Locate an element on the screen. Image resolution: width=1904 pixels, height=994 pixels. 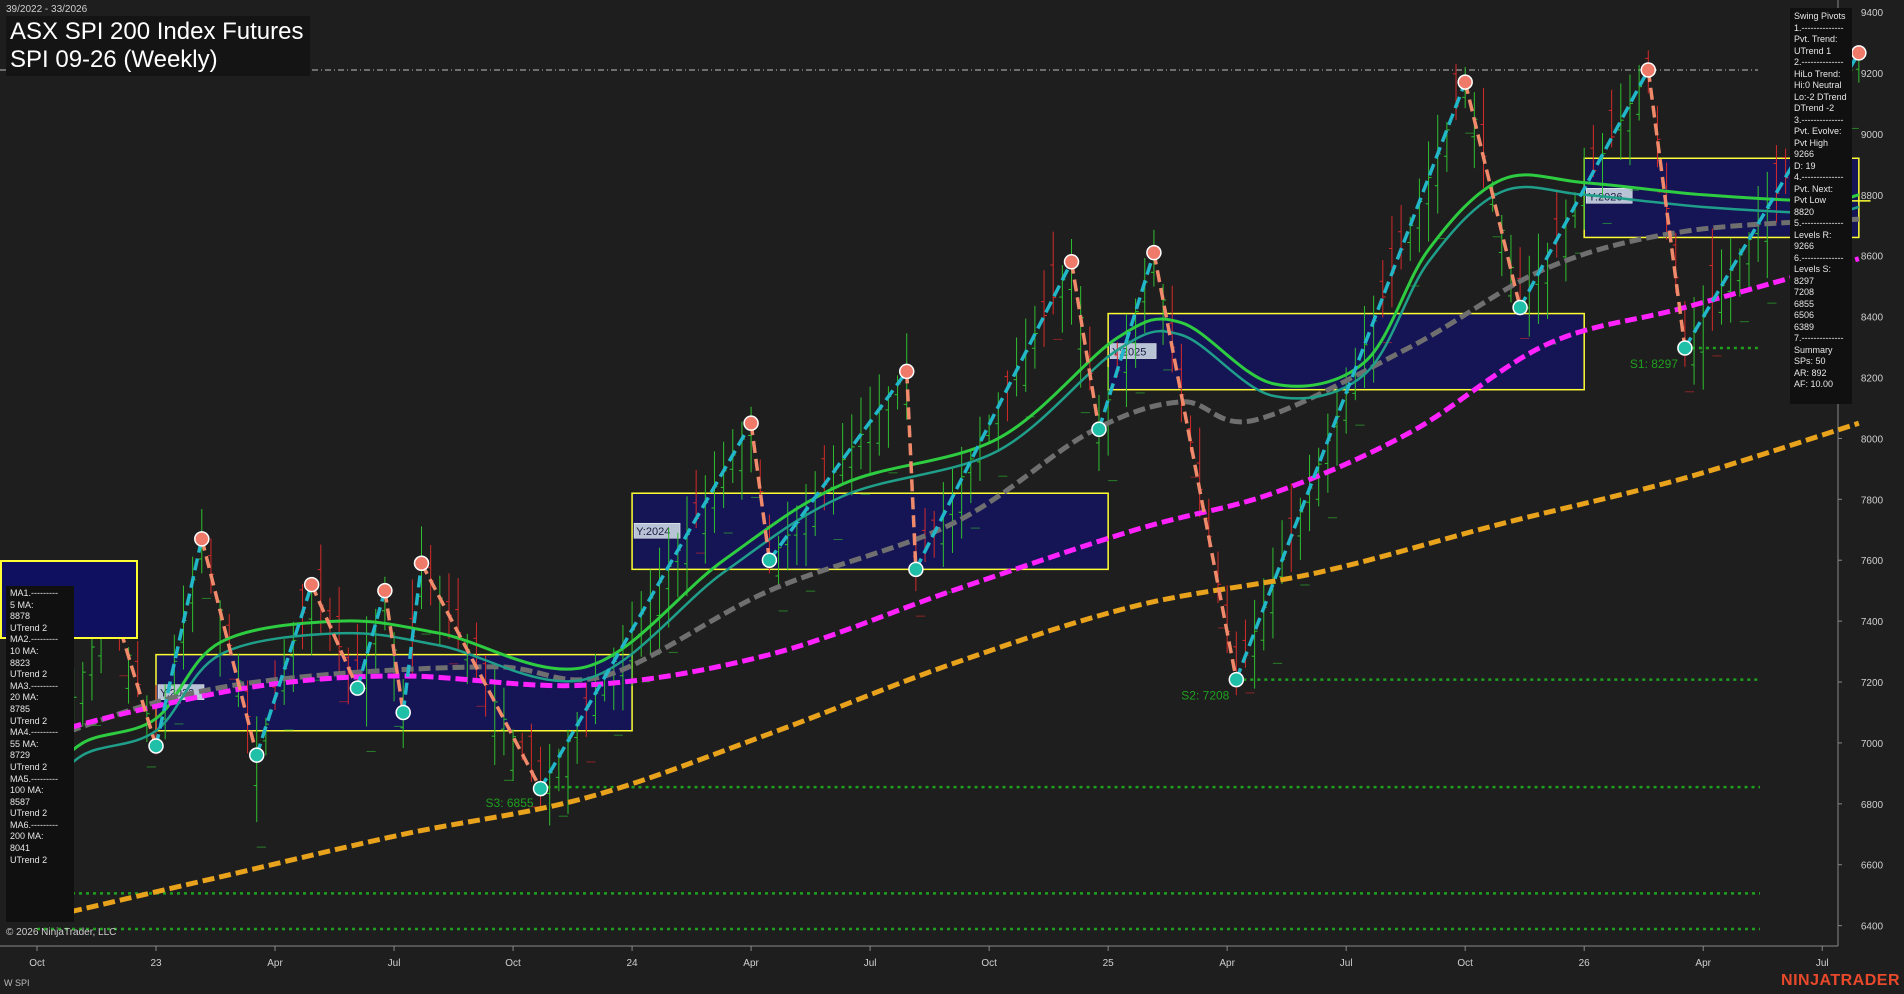
bench-panel-line: MA4.--------- is located at coordinates (34, 732).